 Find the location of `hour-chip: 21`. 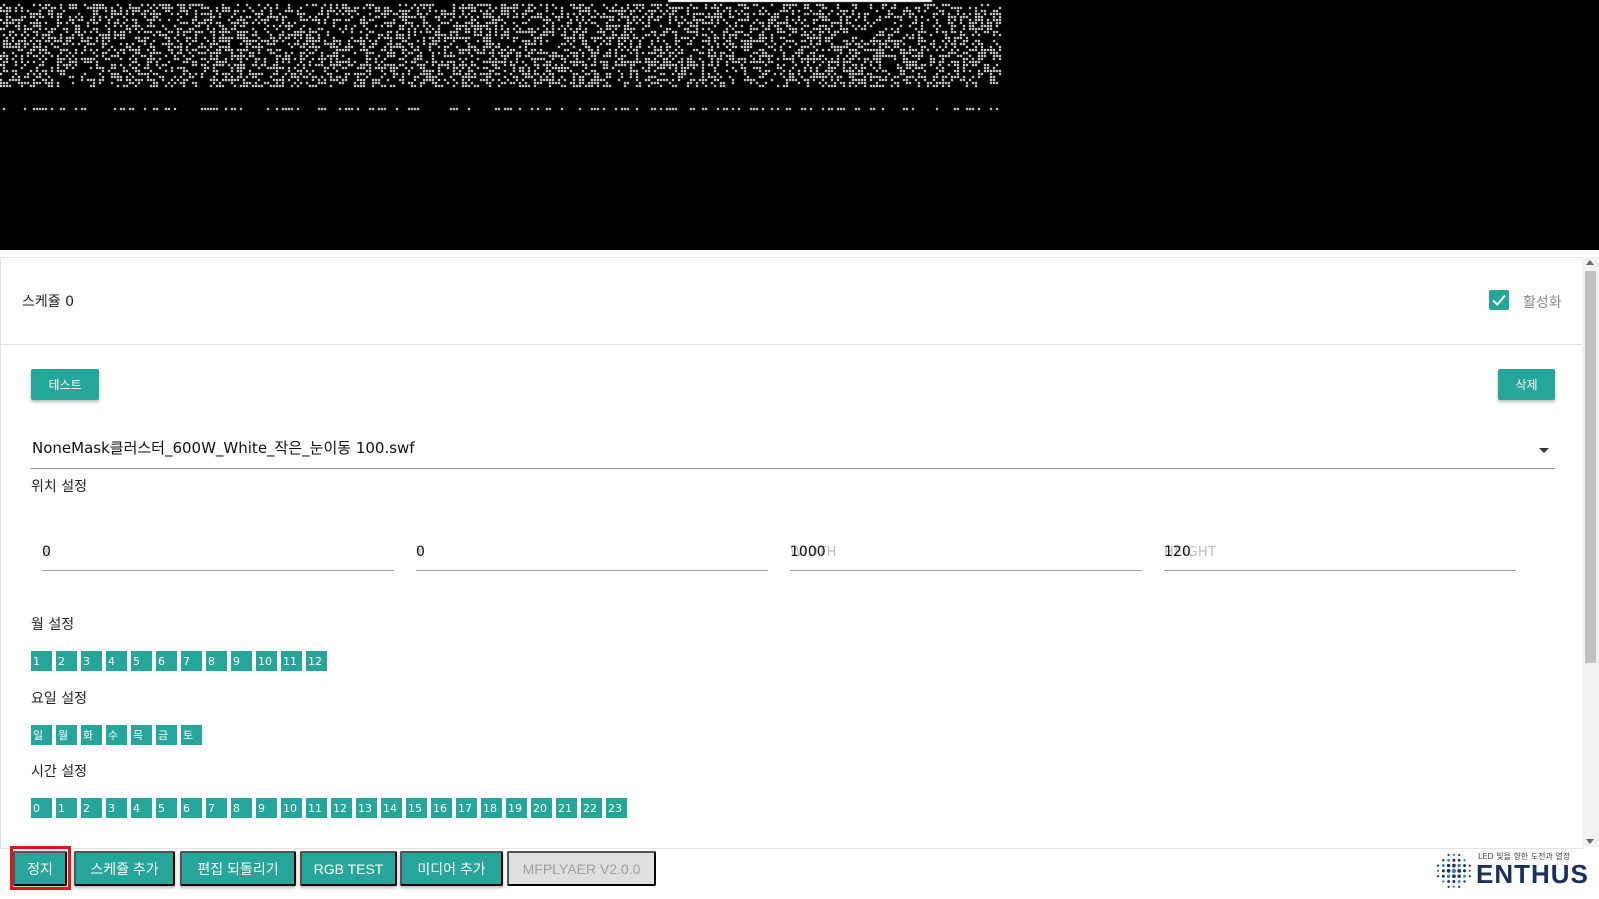

hour-chip: 21 is located at coordinates (566, 808).